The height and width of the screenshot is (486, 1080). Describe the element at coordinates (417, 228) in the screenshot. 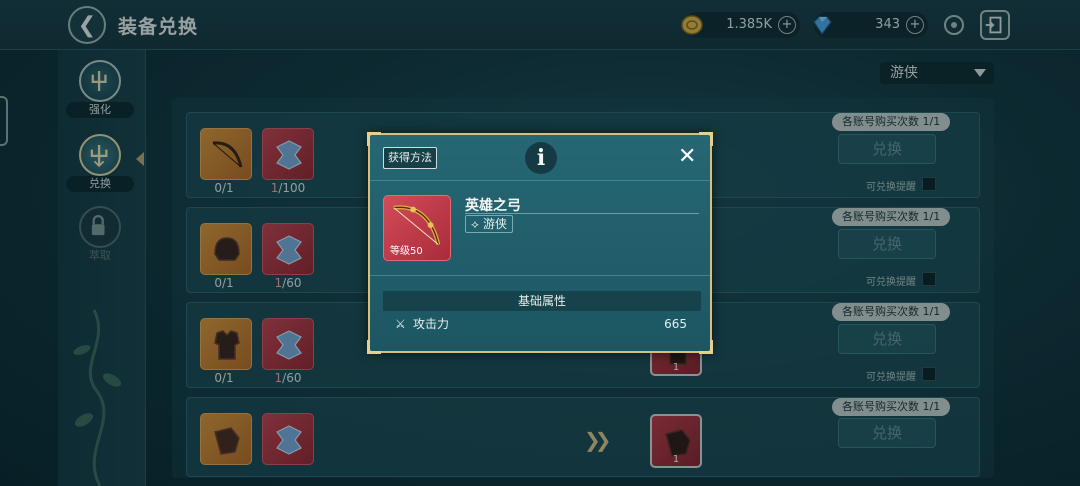

I see `item-icon-frame: 等级50` at that location.